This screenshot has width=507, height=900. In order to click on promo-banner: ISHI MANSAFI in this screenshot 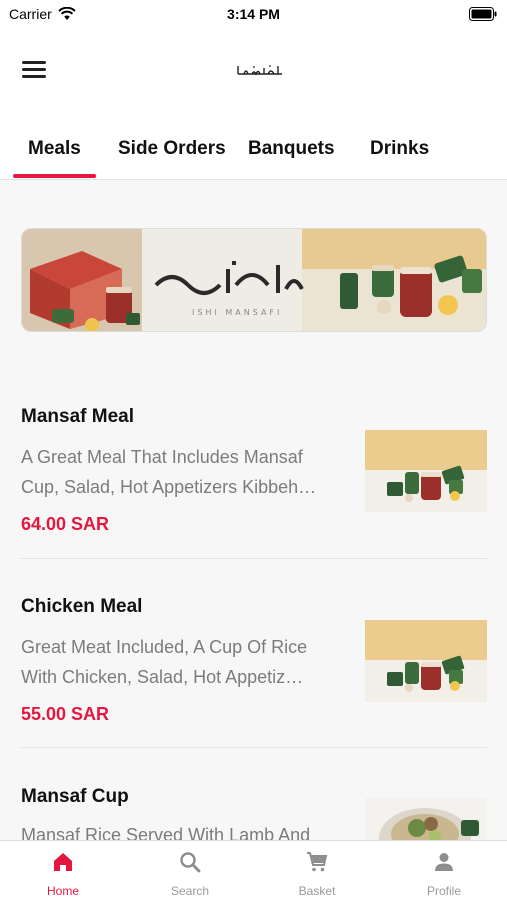, I will do `click(254, 280)`.